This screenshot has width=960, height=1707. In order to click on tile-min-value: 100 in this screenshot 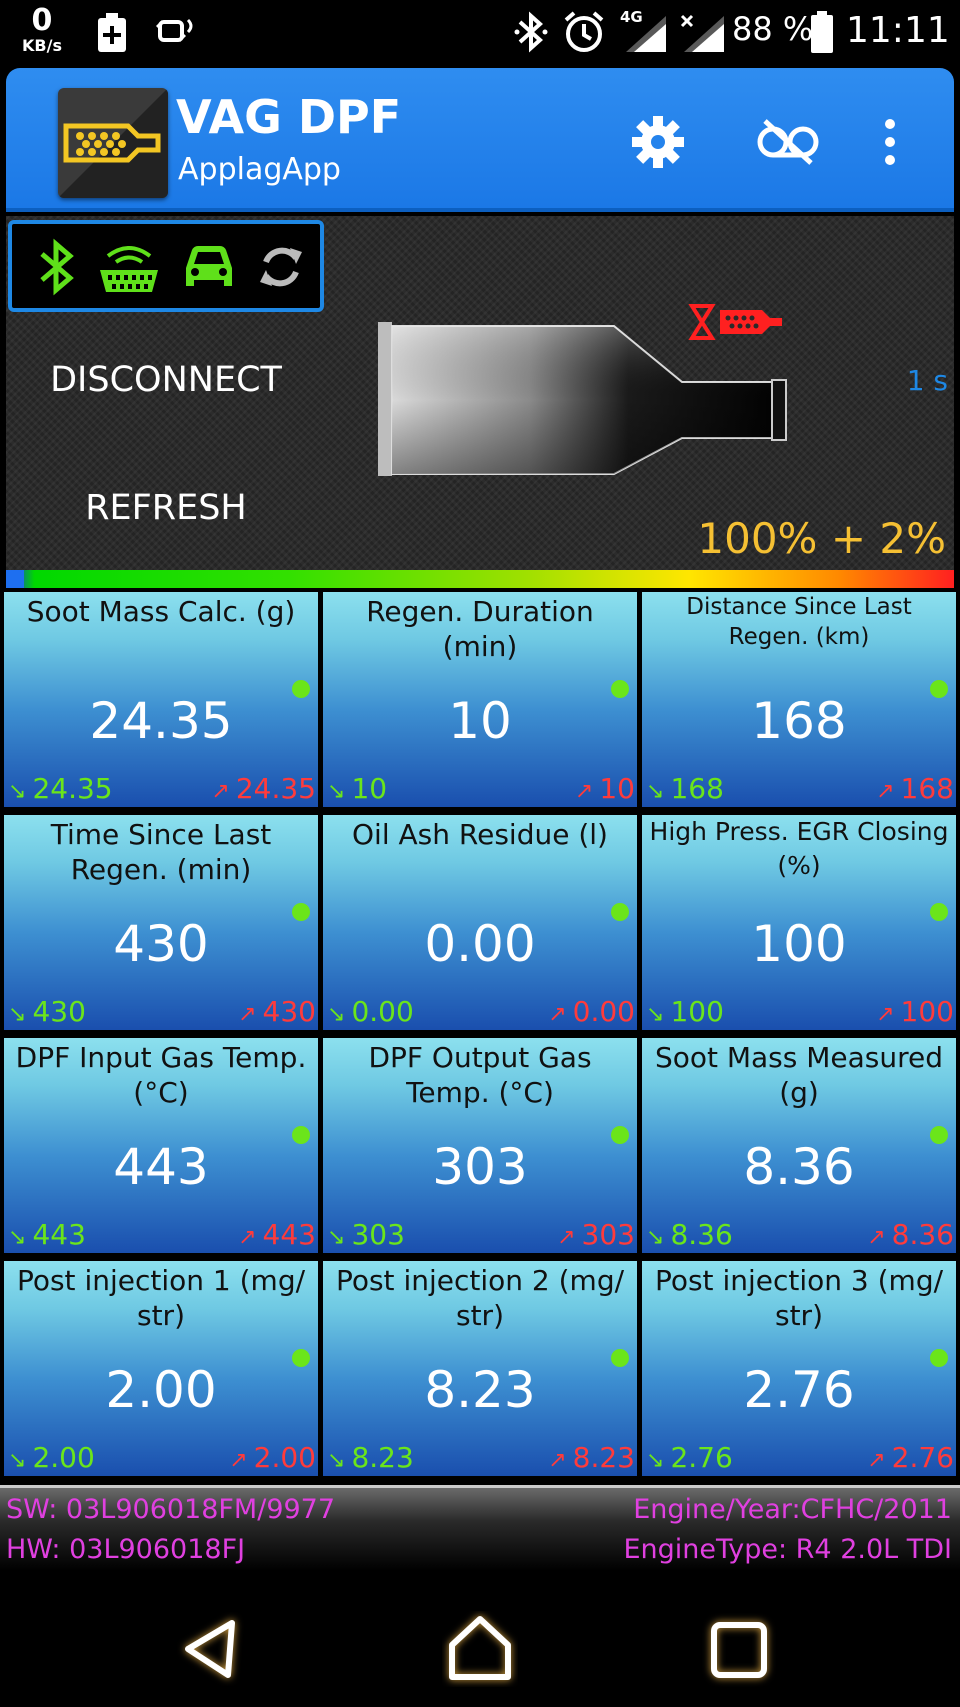, I will do `click(697, 1011)`.